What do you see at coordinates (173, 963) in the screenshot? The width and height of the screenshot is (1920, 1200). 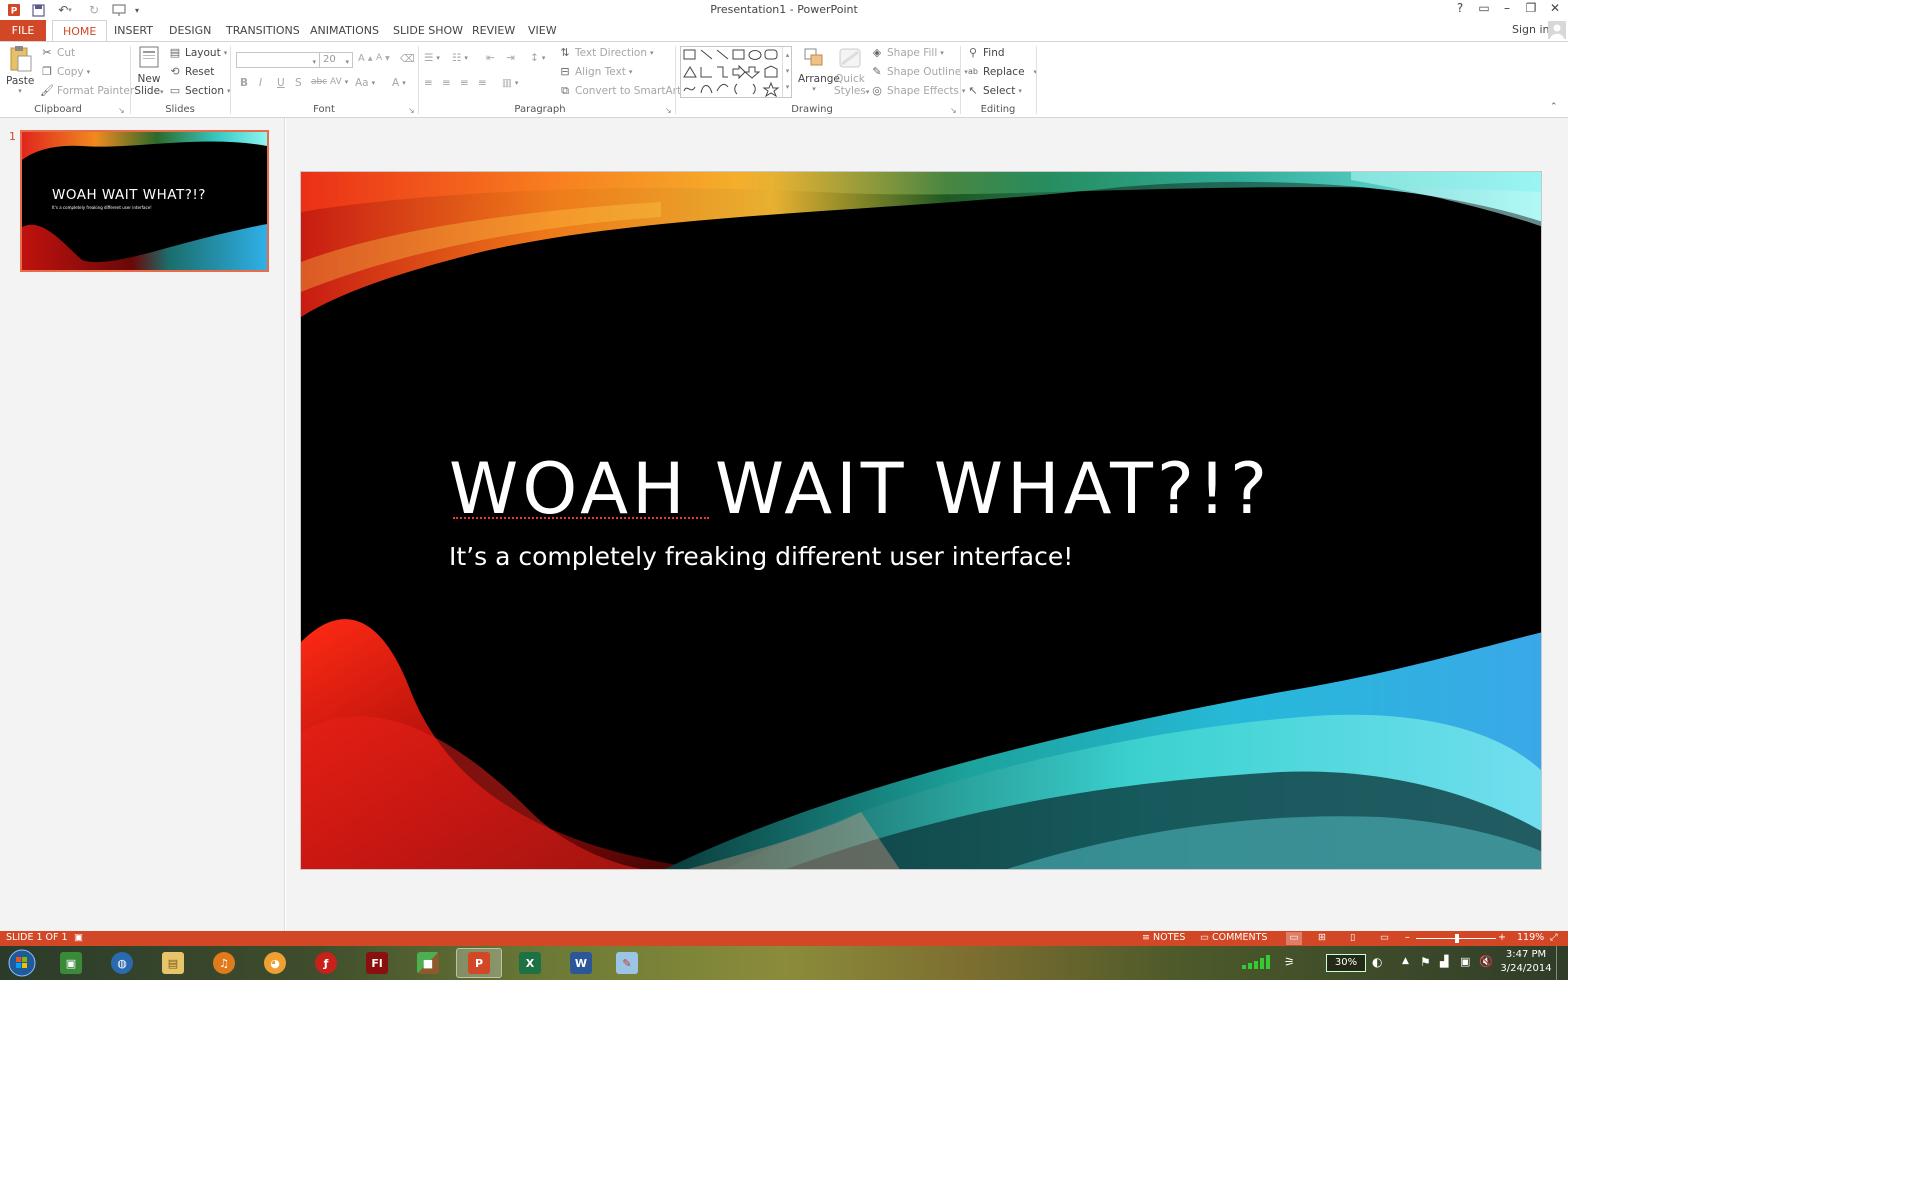 I see `taskbar-file-explorer: ▤` at bounding box center [173, 963].